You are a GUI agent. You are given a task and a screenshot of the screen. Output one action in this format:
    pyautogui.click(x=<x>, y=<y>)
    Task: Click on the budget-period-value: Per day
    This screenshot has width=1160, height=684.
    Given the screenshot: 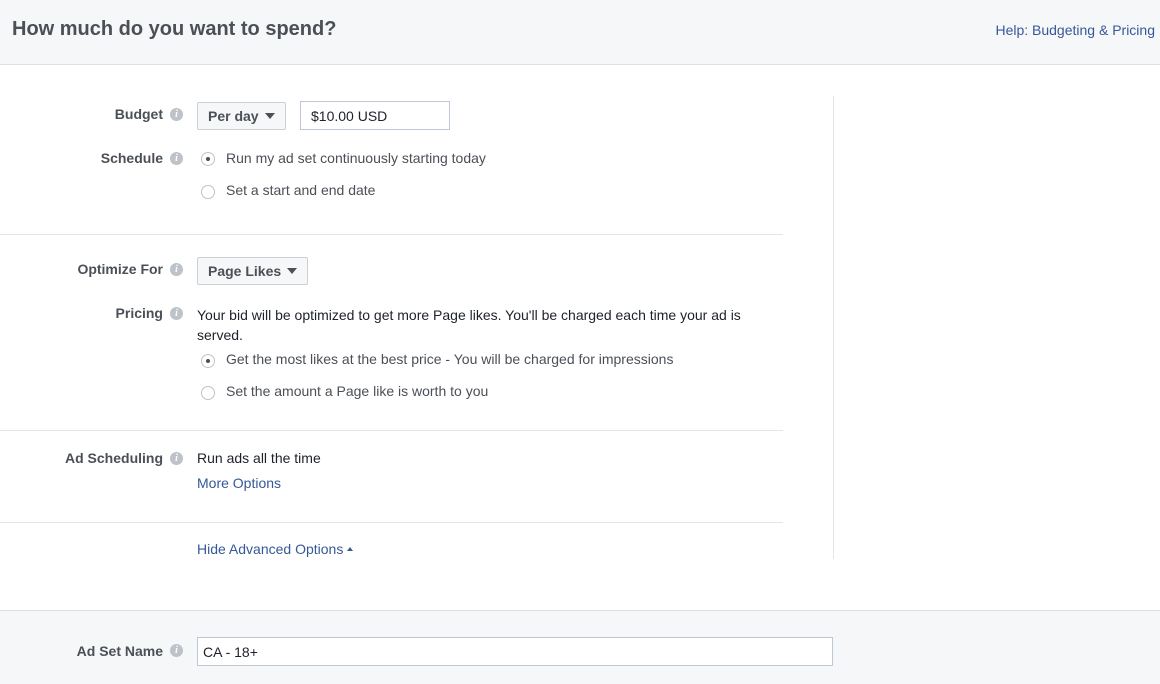 What is the action you would take?
    pyautogui.click(x=233, y=116)
    